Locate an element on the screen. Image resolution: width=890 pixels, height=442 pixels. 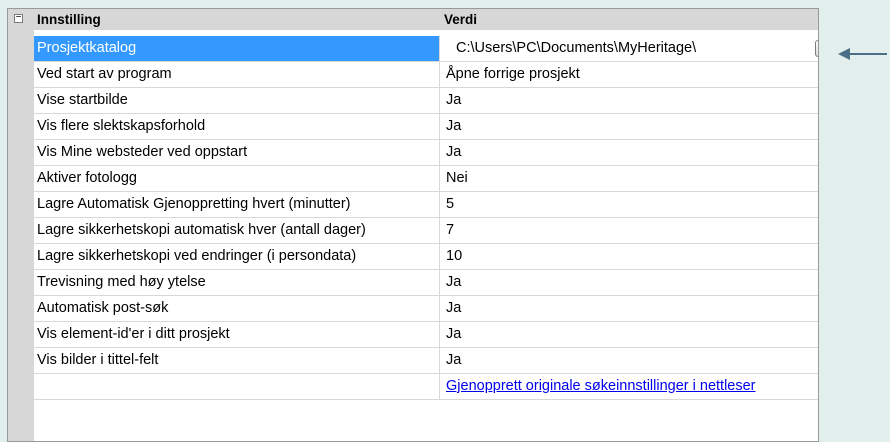
pointer-arrow-icon is located at coordinates (862, 54).